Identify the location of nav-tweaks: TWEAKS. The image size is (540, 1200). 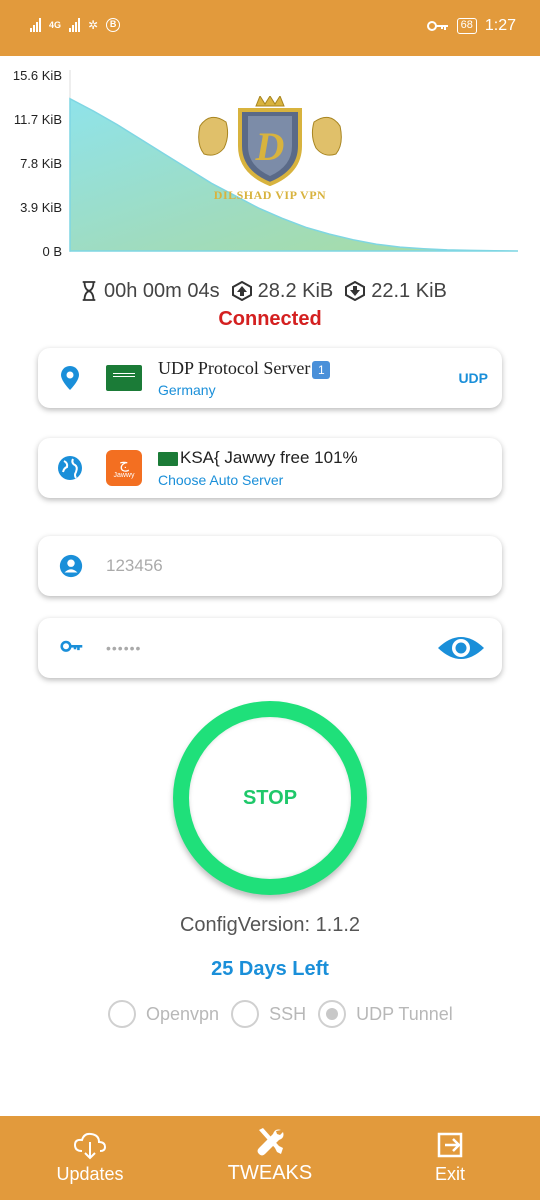
(270, 1158).